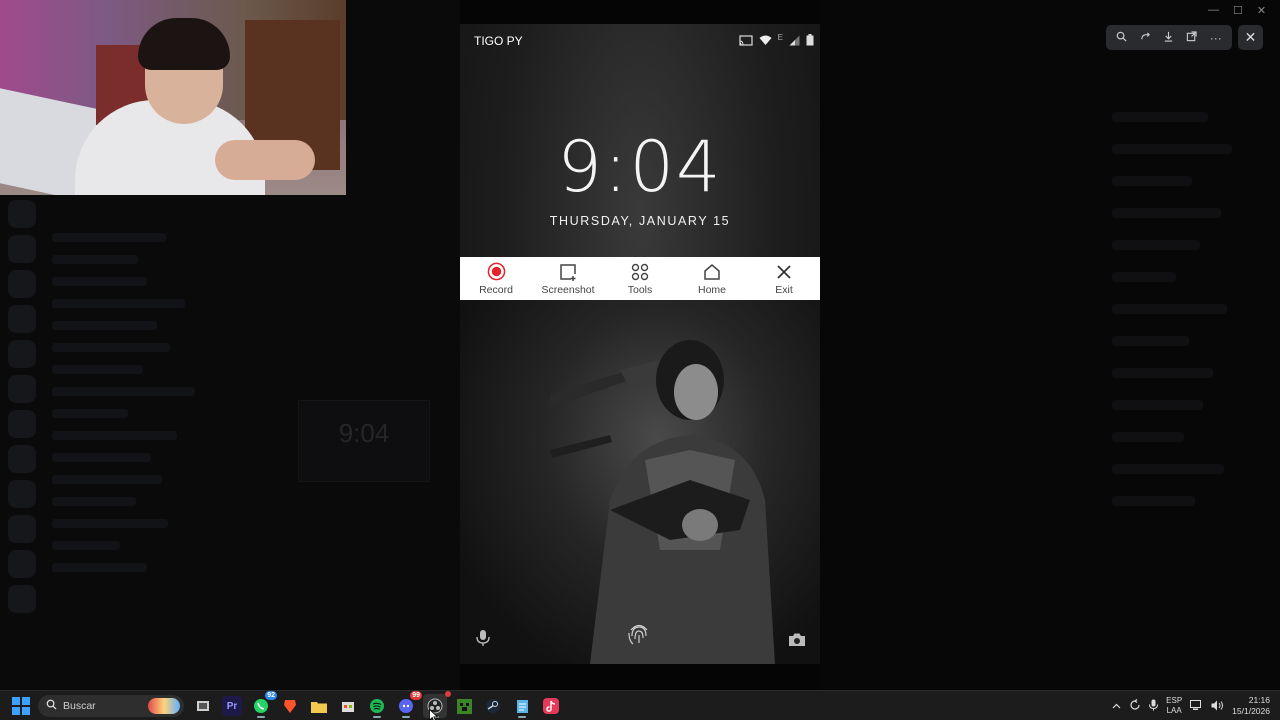 The width and height of the screenshot is (1280, 720). Describe the element at coordinates (271, 695) in the screenshot. I see `whatsapp-badge: 92` at that location.